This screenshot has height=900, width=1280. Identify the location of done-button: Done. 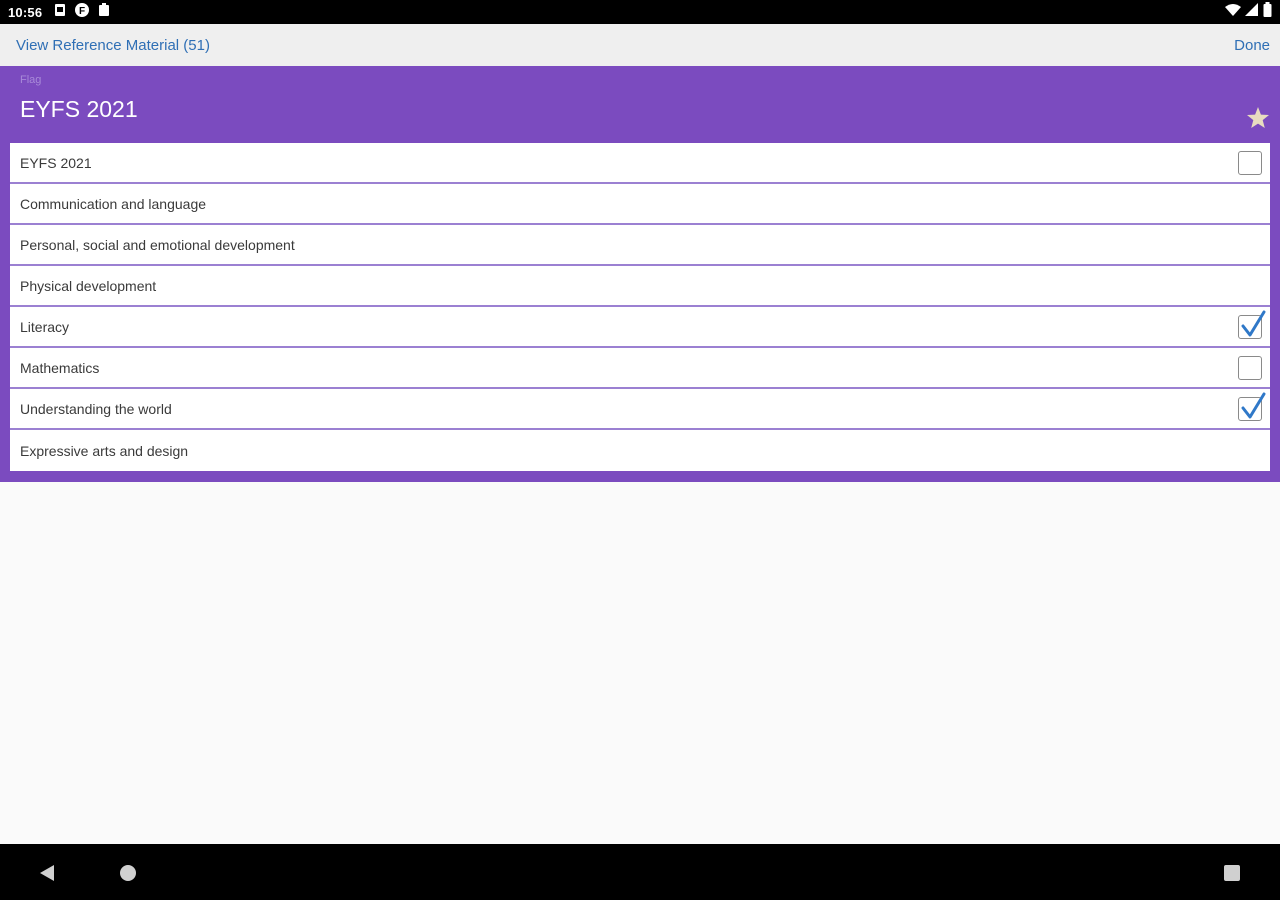
(1252, 45).